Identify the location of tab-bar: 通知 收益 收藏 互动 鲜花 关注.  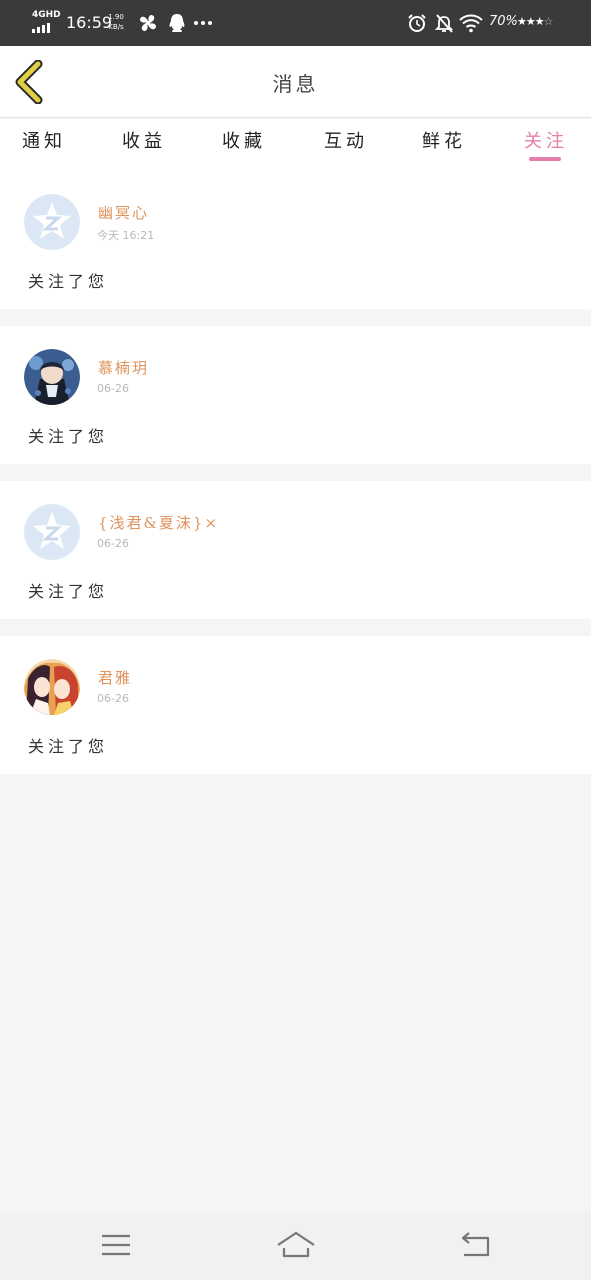
(295, 145).